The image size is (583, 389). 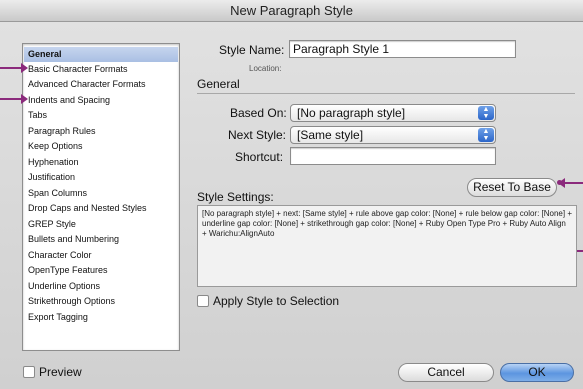 What do you see at coordinates (101, 146) in the screenshot?
I see `sidebar-item-keep-options: Keep Options` at bounding box center [101, 146].